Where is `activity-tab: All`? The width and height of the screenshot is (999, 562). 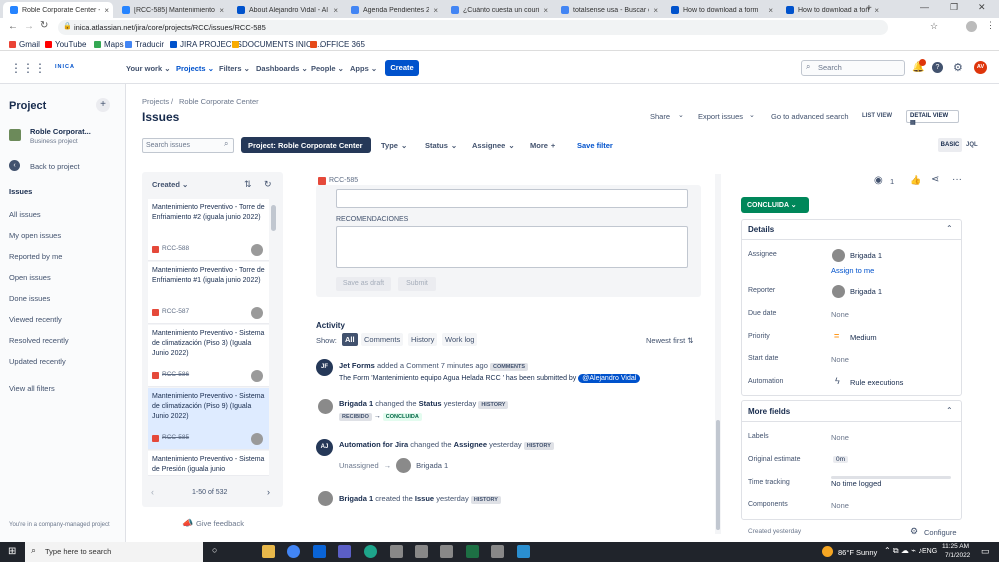
activity-tab: All is located at coordinates (350, 339).